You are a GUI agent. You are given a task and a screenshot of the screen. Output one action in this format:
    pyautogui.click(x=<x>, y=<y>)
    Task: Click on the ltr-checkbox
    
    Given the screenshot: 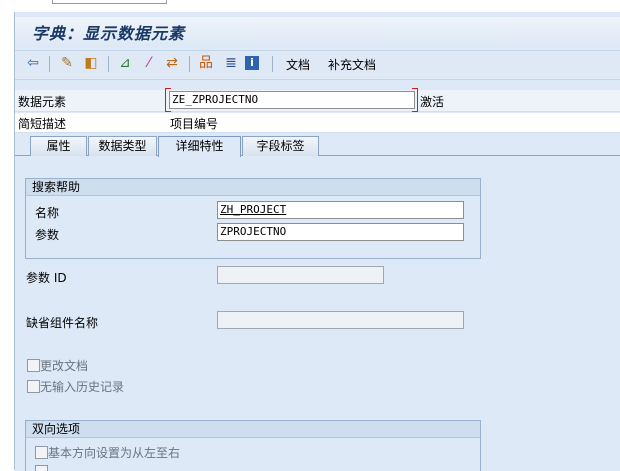 What is the action you would take?
    pyautogui.click(x=41, y=452)
    